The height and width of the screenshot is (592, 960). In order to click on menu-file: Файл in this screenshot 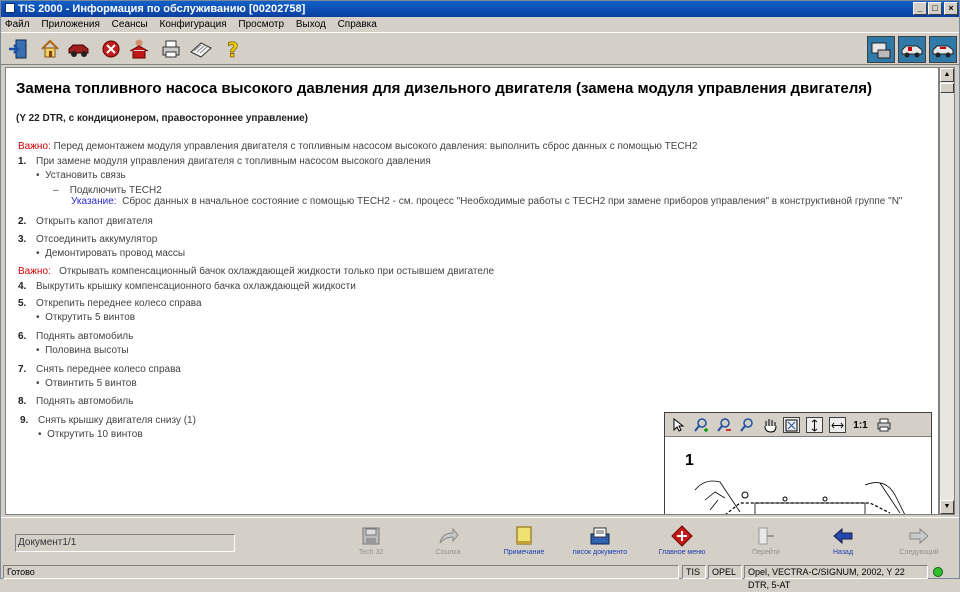, I will do `click(17, 24)`.